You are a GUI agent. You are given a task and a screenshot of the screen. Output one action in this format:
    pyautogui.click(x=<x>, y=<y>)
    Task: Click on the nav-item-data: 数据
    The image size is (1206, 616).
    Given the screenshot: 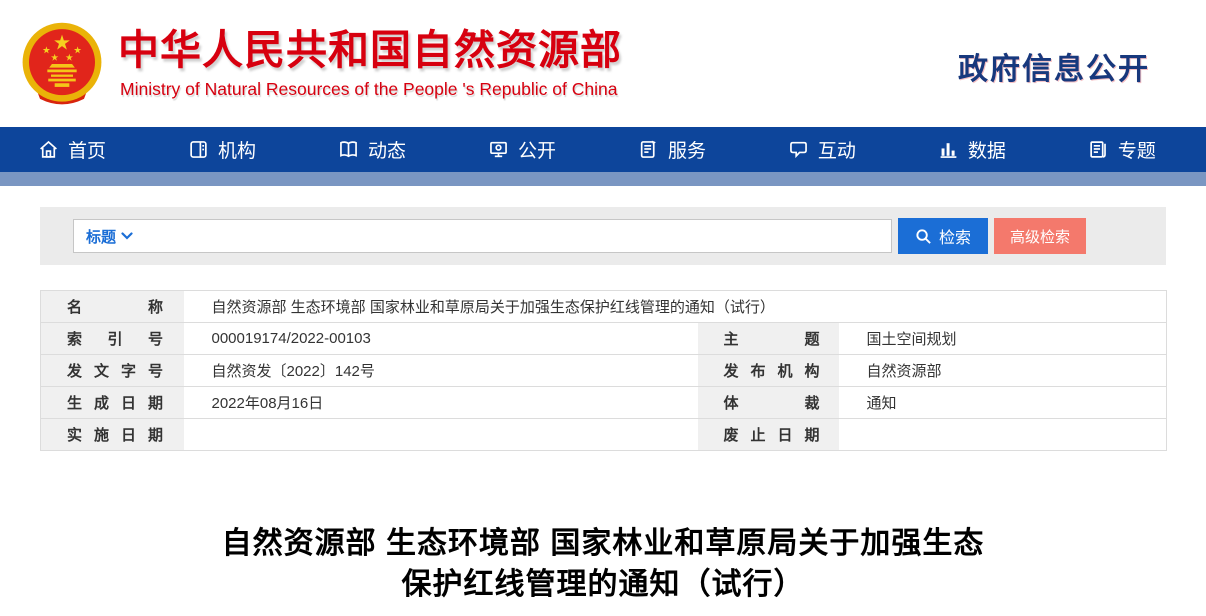 What is the action you would take?
    pyautogui.click(x=972, y=149)
    